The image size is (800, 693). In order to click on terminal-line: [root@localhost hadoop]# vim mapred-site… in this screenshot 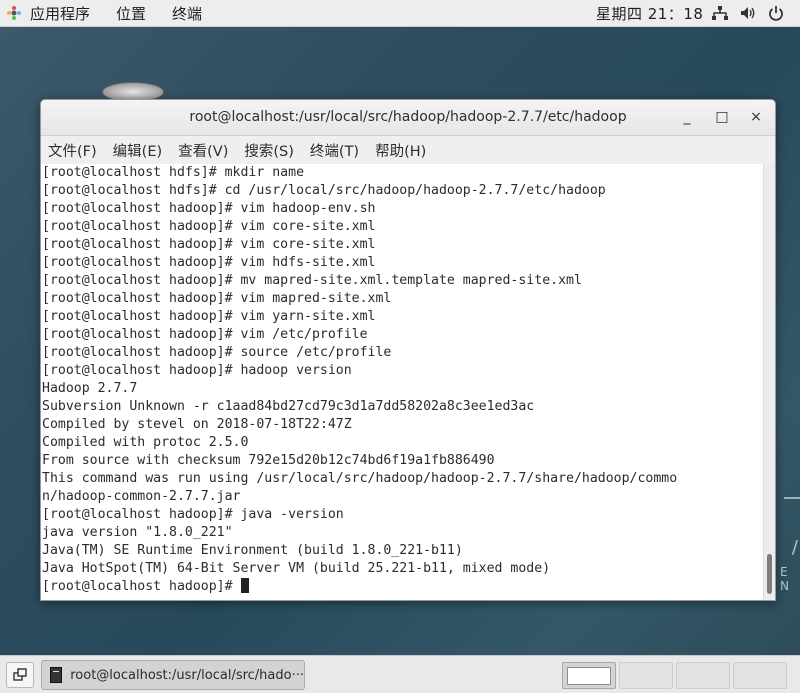, I will do `click(217, 298)`.